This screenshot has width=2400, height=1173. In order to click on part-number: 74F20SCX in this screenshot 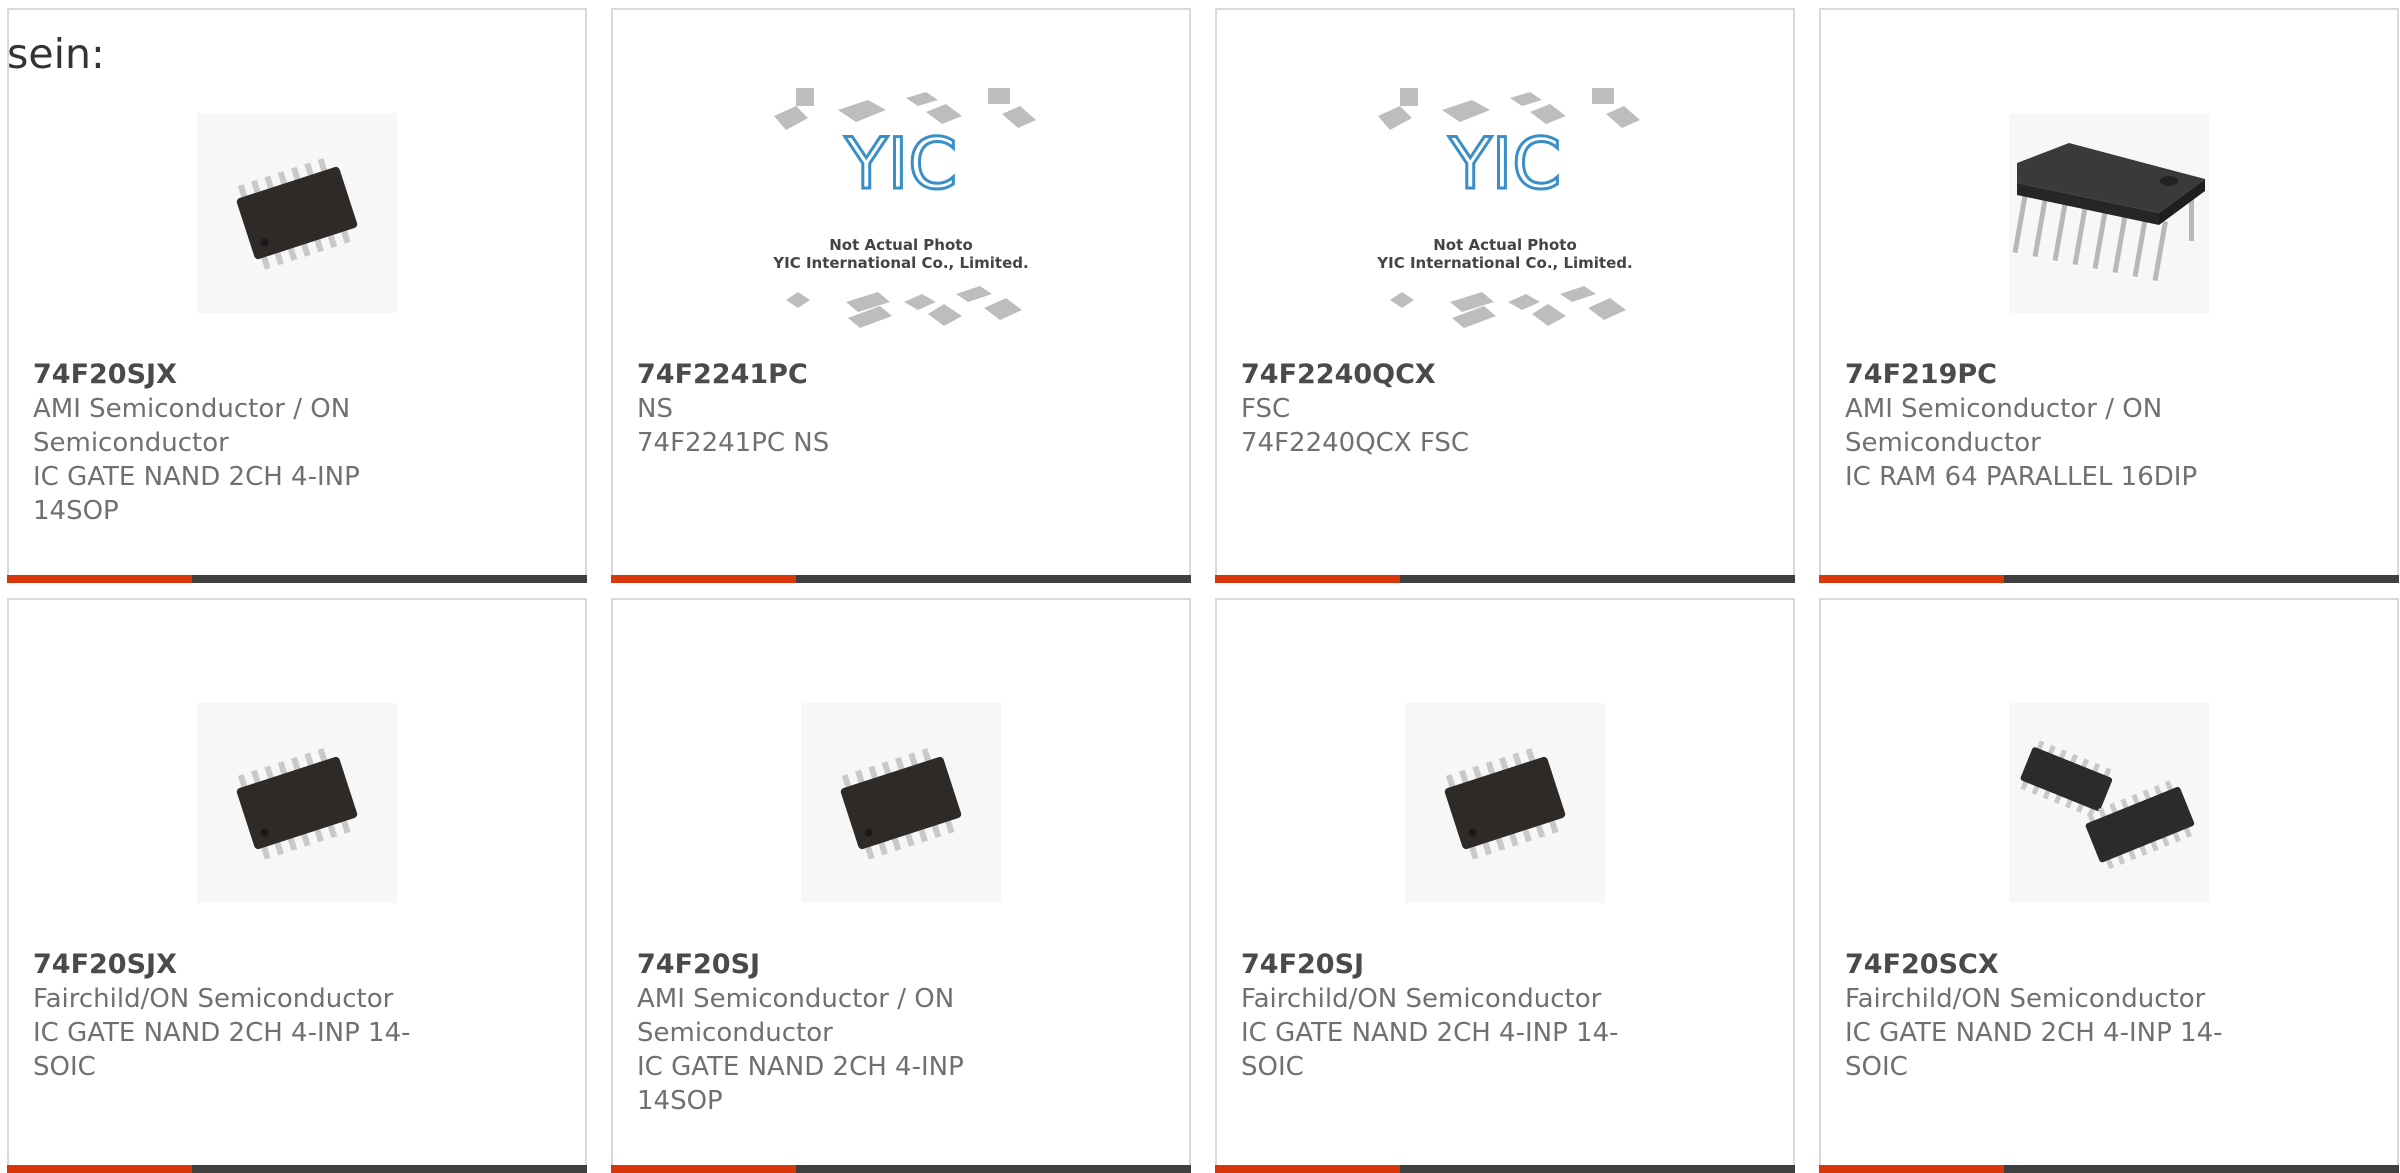, I will do `click(2045, 965)`.